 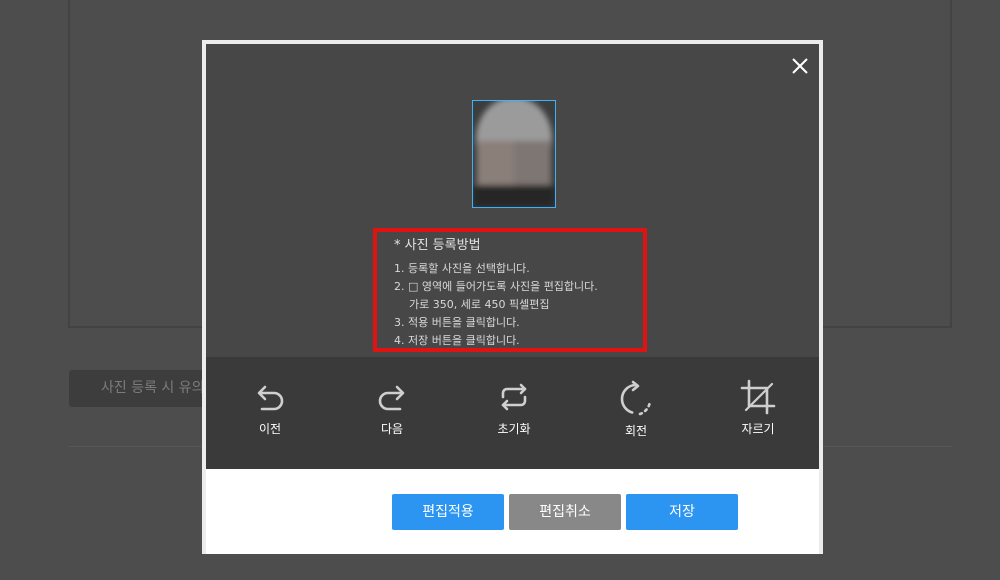 I want to click on apply-edit-button: 편집적용, so click(x=448, y=512).